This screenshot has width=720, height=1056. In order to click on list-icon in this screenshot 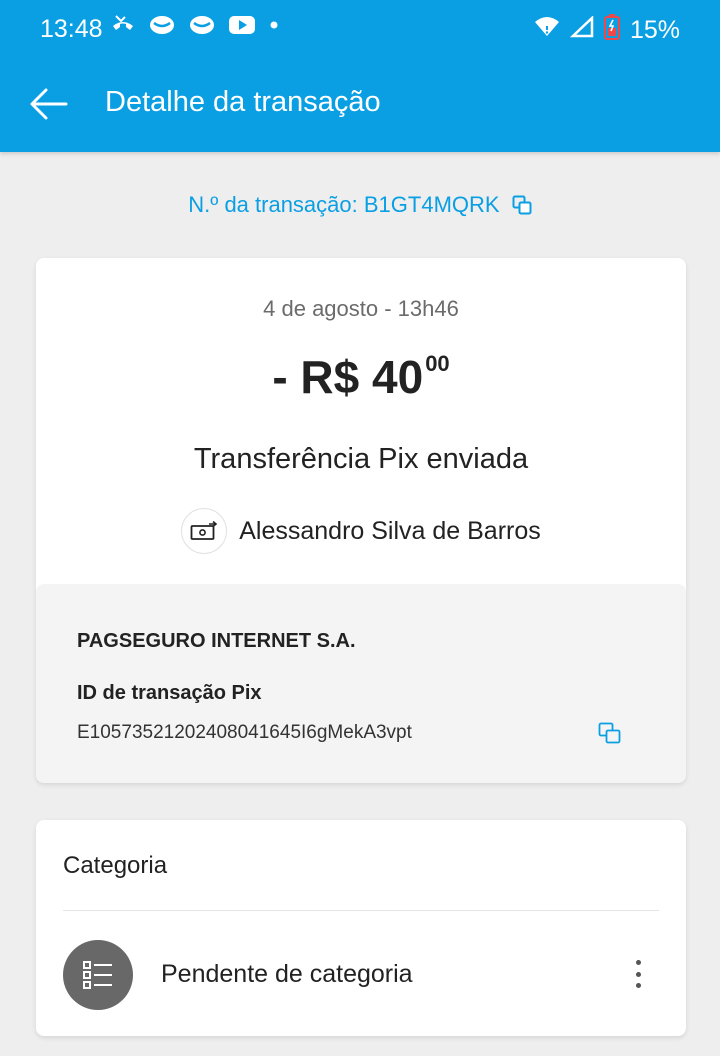, I will do `click(98, 975)`.